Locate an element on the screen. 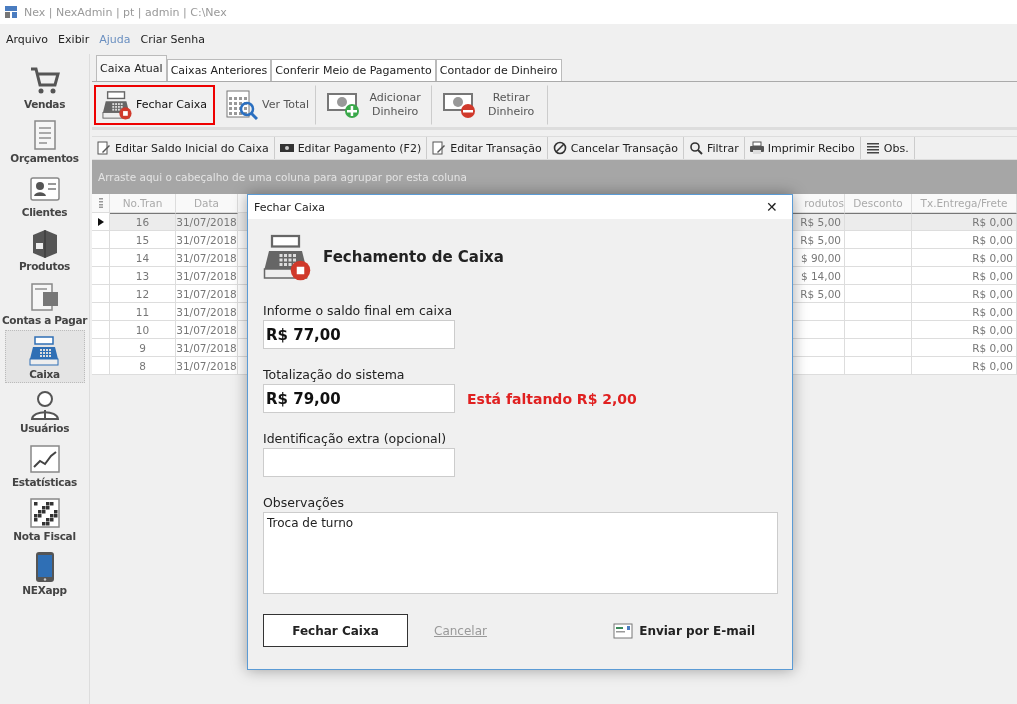  notes-icon is located at coordinates (872, 148).